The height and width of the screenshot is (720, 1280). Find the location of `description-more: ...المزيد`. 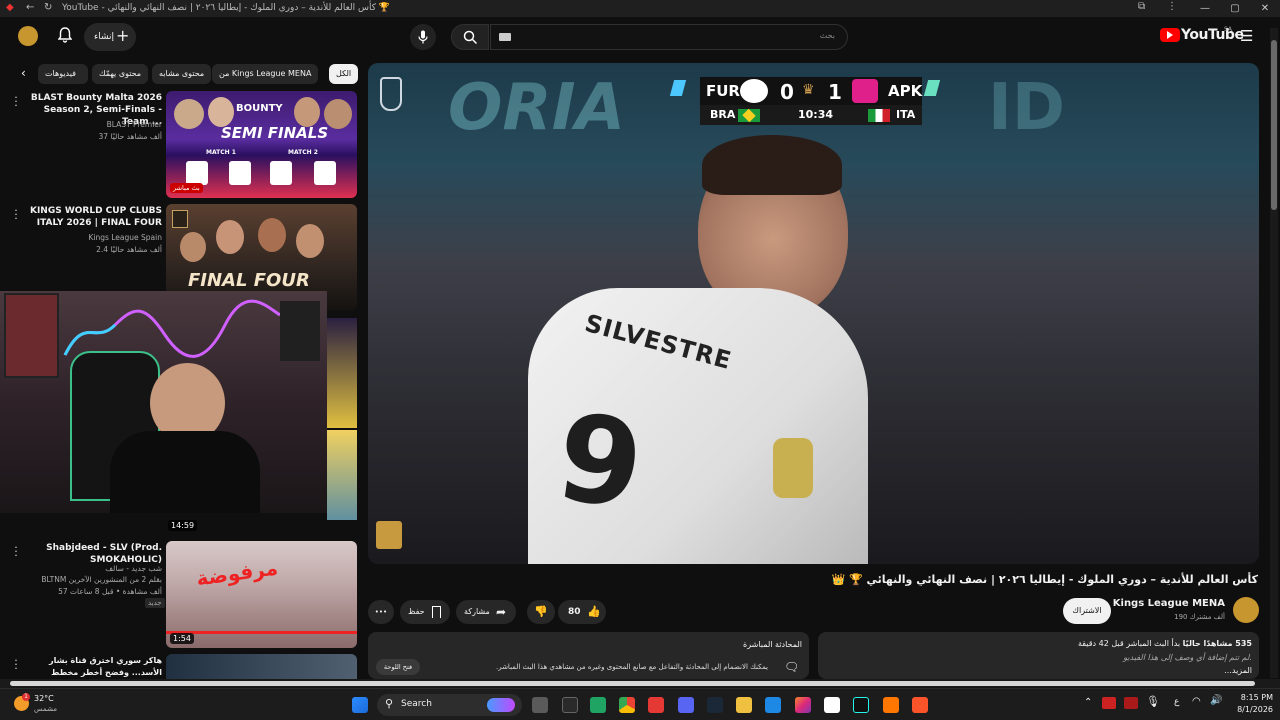

description-more: ...المزيد is located at coordinates (1039, 670).